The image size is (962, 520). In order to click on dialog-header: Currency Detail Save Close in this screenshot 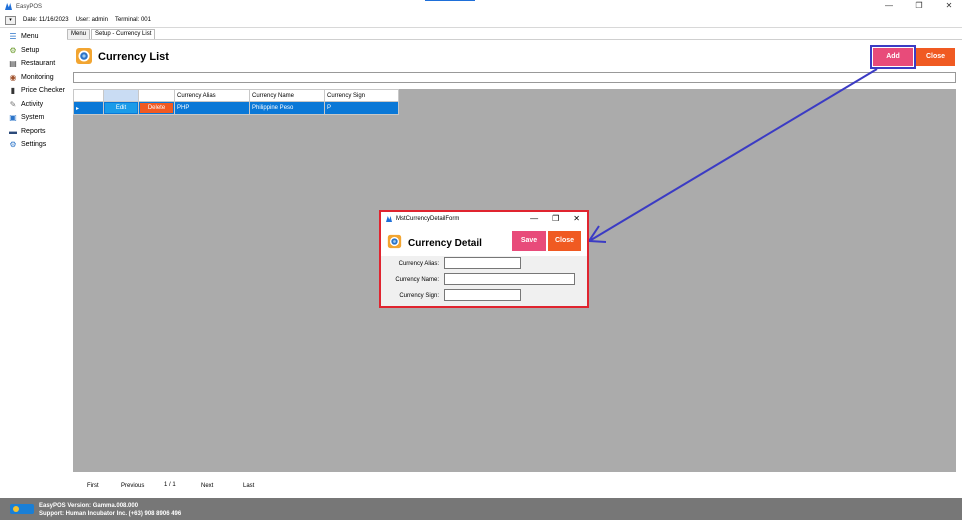, I will do `click(484, 241)`.